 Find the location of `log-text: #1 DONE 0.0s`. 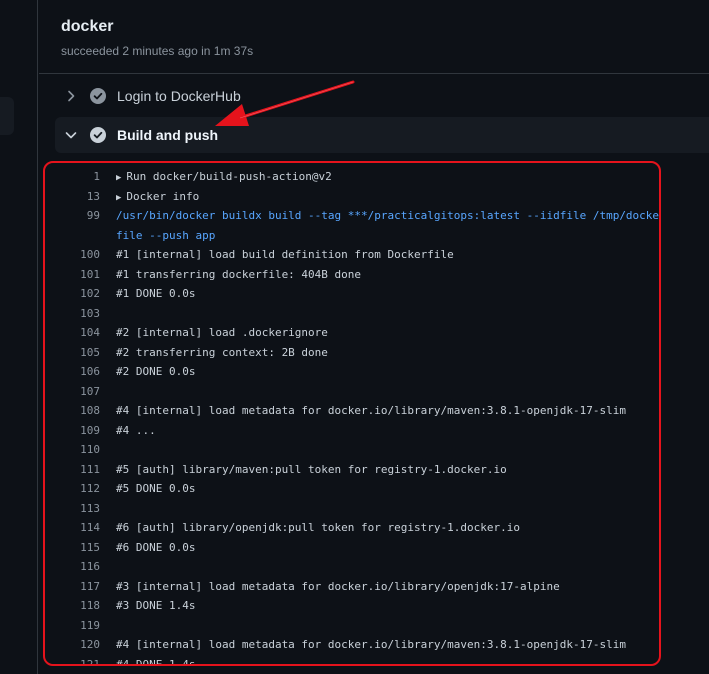

log-text: #1 DONE 0.0s is located at coordinates (156, 294).